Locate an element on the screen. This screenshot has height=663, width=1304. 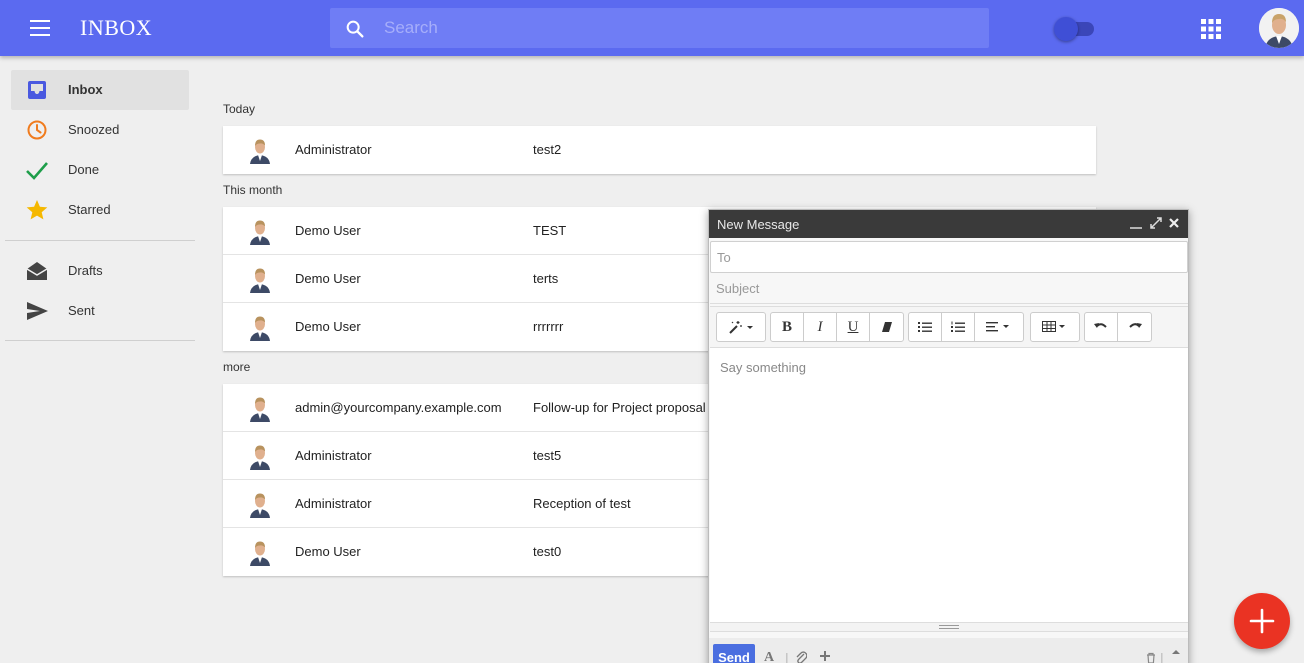
sidebar-item-inbox: Inbox is located at coordinates (100, 90).